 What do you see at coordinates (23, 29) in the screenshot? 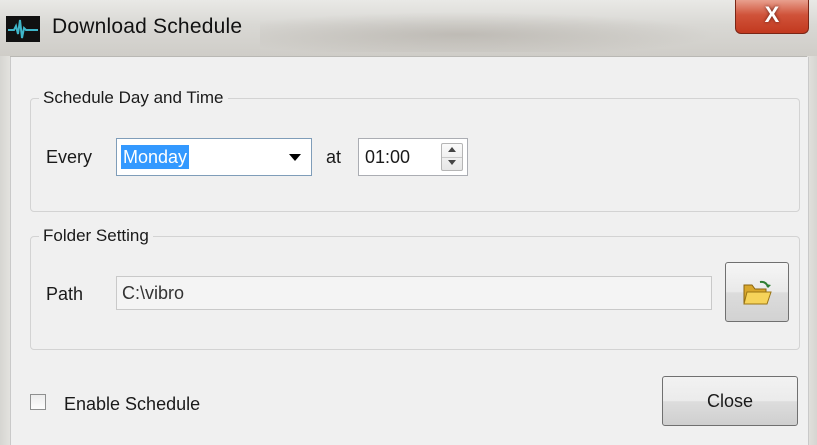
I see `waveform-icon` at bounding box center [23, 29].